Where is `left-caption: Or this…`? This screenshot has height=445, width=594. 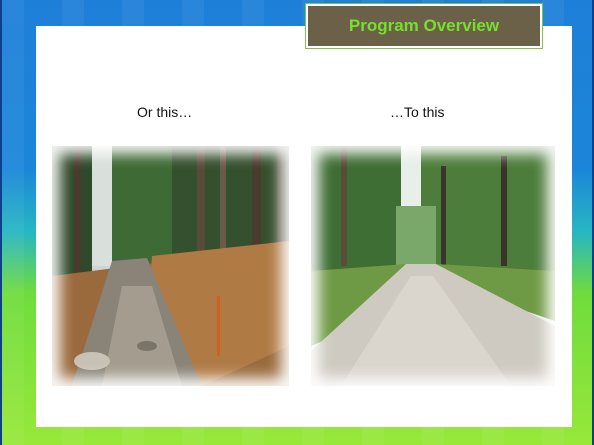 left-caption: Or this… is located at coordinates (165, 112).